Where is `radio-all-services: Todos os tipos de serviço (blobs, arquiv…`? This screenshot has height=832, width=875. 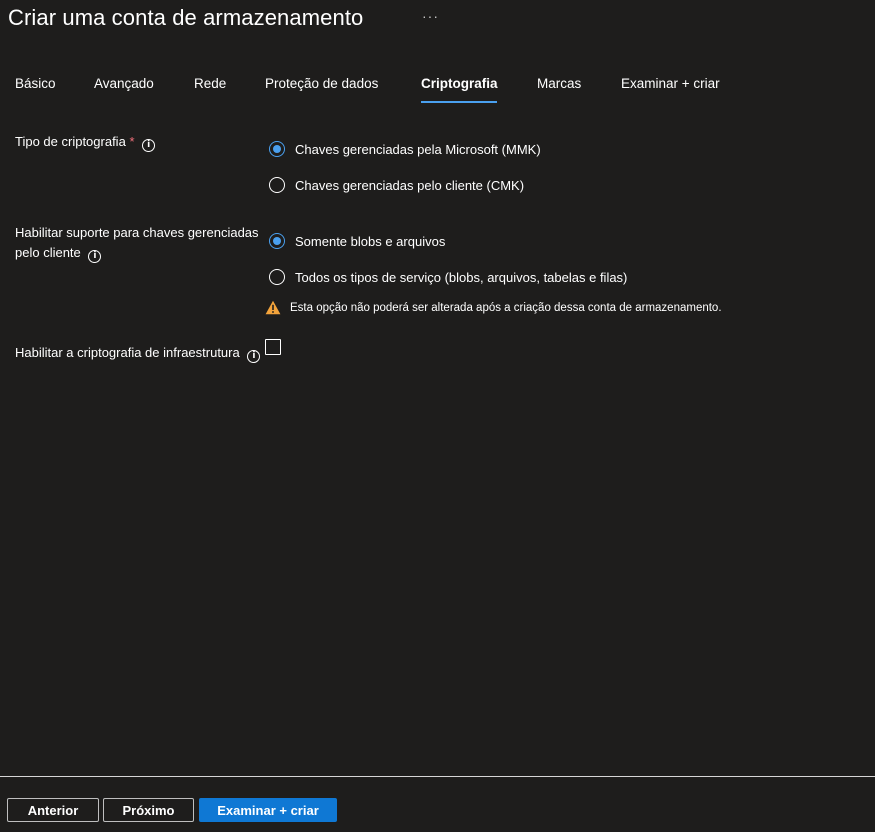 radio-all-services: Todos os tipos de serviço (blobs, arquiv… is located at coordinates (448, 277).